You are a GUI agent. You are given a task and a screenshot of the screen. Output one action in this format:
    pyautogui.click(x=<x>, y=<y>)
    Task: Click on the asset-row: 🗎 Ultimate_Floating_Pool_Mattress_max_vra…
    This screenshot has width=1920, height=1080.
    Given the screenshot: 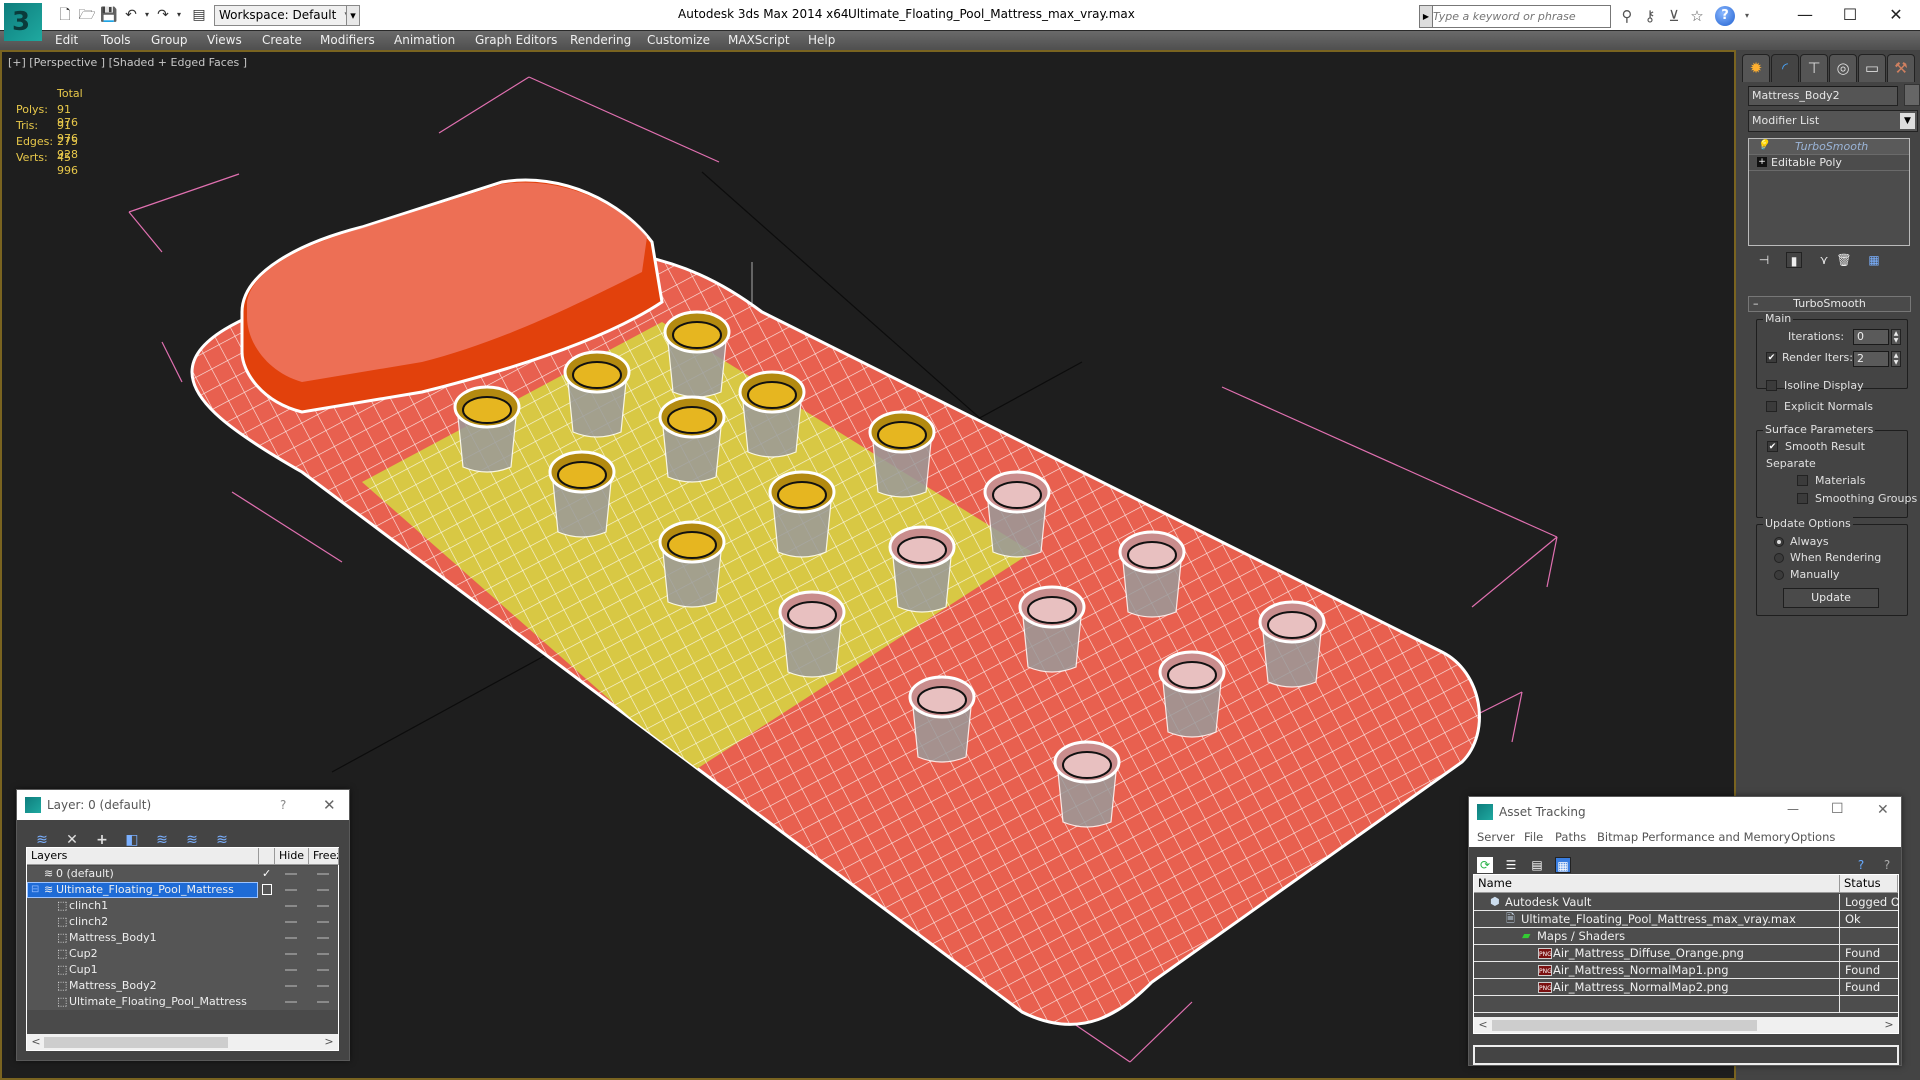 What is the action you would take?
    pyautogui.click(x=1686, y=919)
    